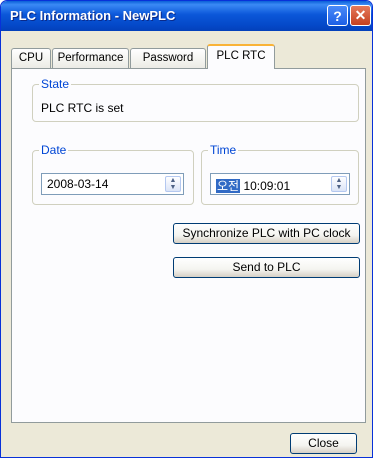  I want to click on help-button: ?, so click(337, 15).